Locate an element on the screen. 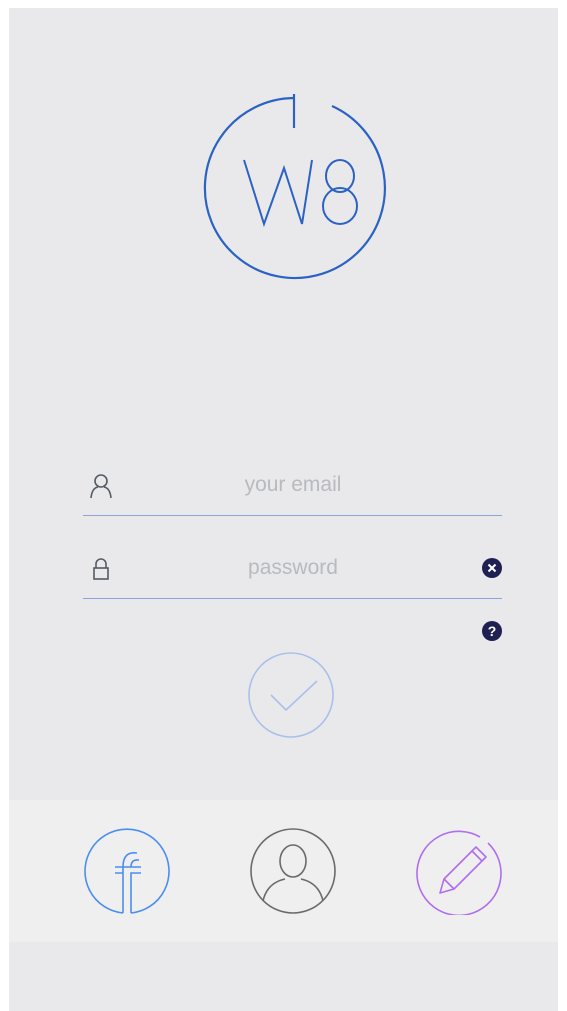 This screenshot has height=1011, width=567. email-input is located at coordinates (293, 485).